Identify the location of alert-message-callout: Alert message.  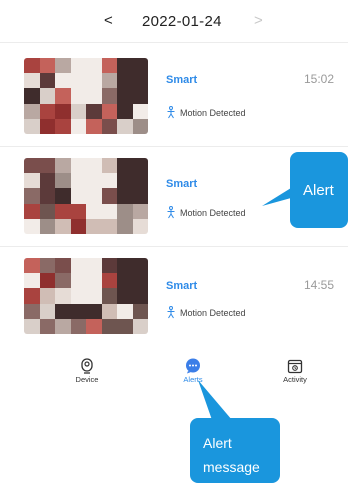
(235, 450).